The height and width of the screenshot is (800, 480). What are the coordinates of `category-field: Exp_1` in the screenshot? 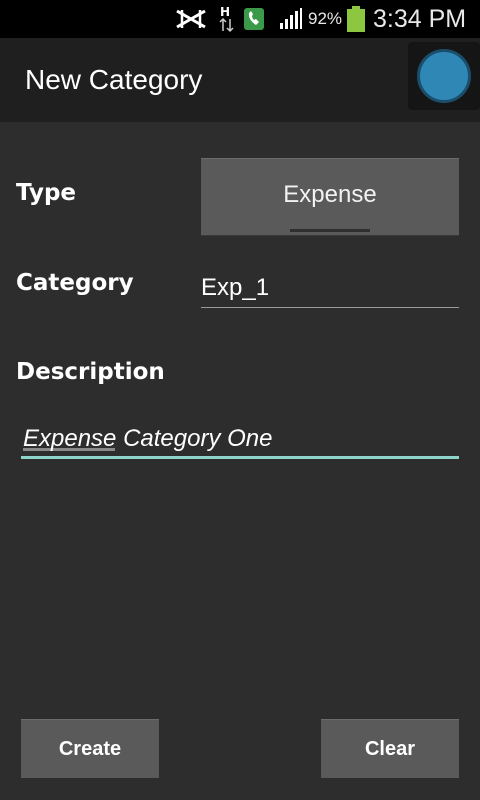 It's located at (330, 287).